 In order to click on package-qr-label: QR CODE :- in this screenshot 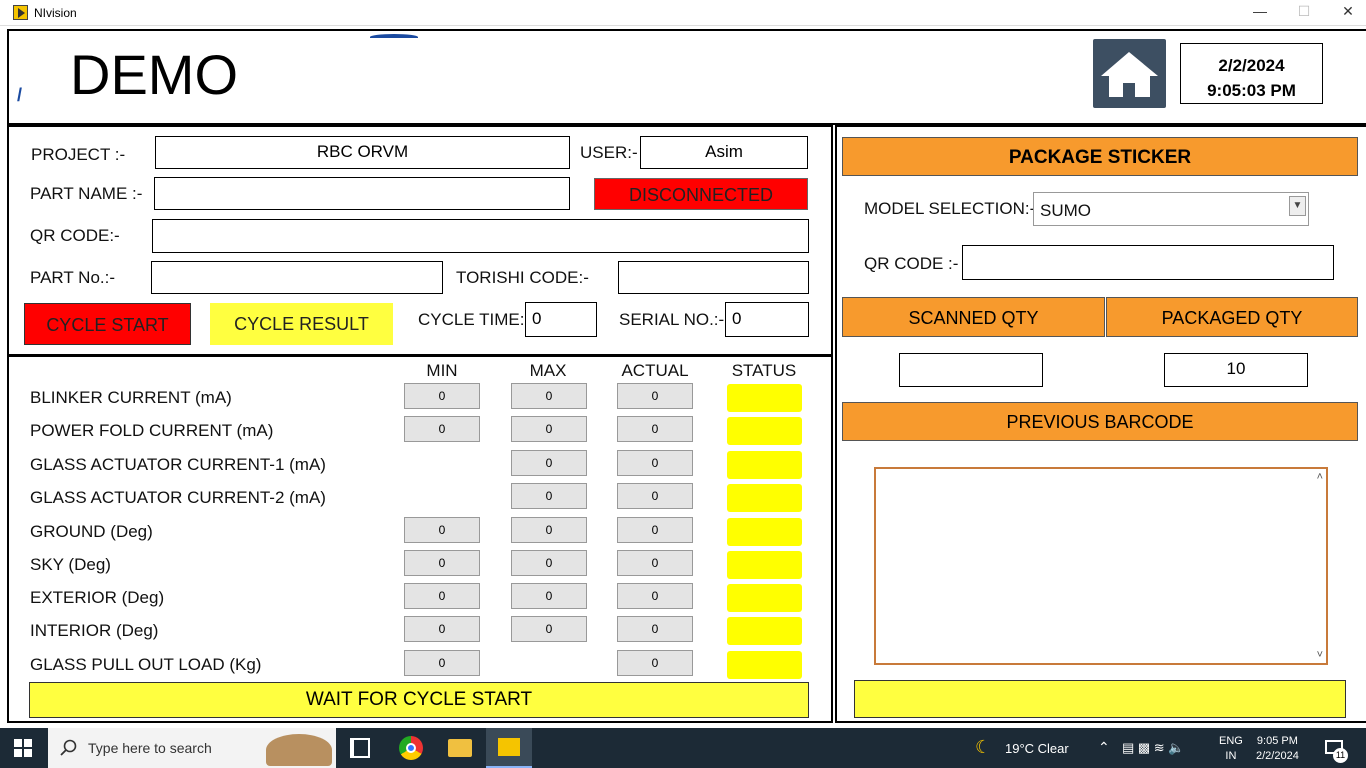, I will do `click(911, 263)`.